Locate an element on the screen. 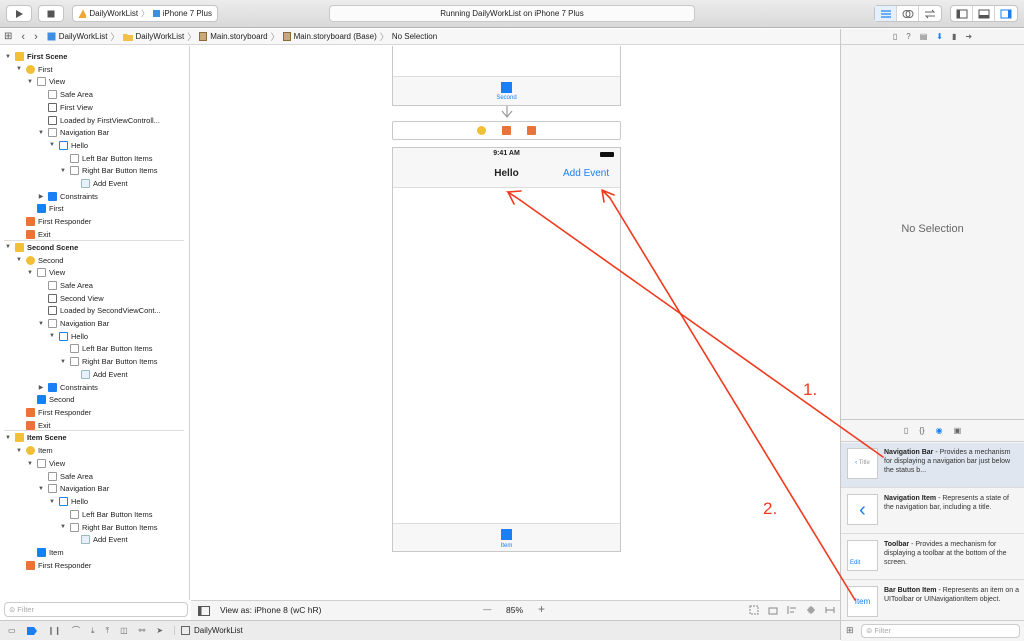 This screenshot has height=641, width=1024. assistant-editor-icon is located at coordinates (908, 13).